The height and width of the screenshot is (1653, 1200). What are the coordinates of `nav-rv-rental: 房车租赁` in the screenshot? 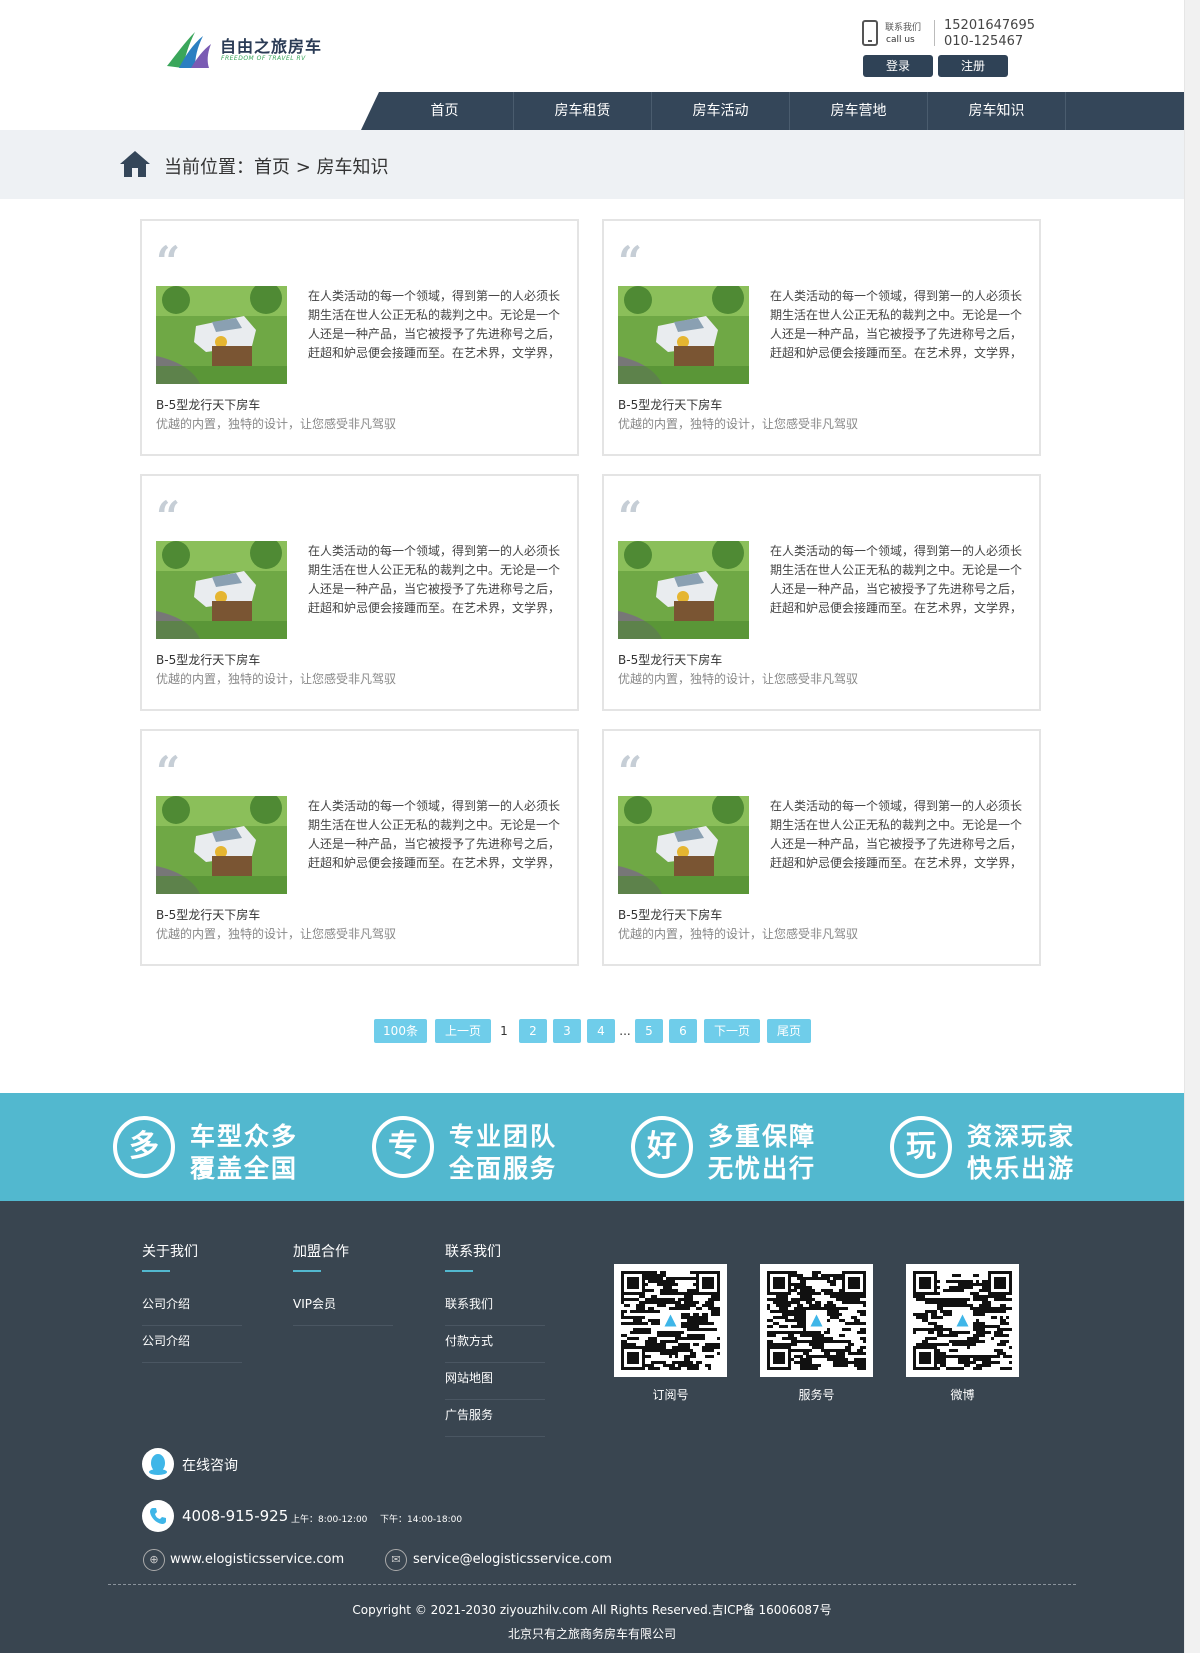 It's located at (583, 111).